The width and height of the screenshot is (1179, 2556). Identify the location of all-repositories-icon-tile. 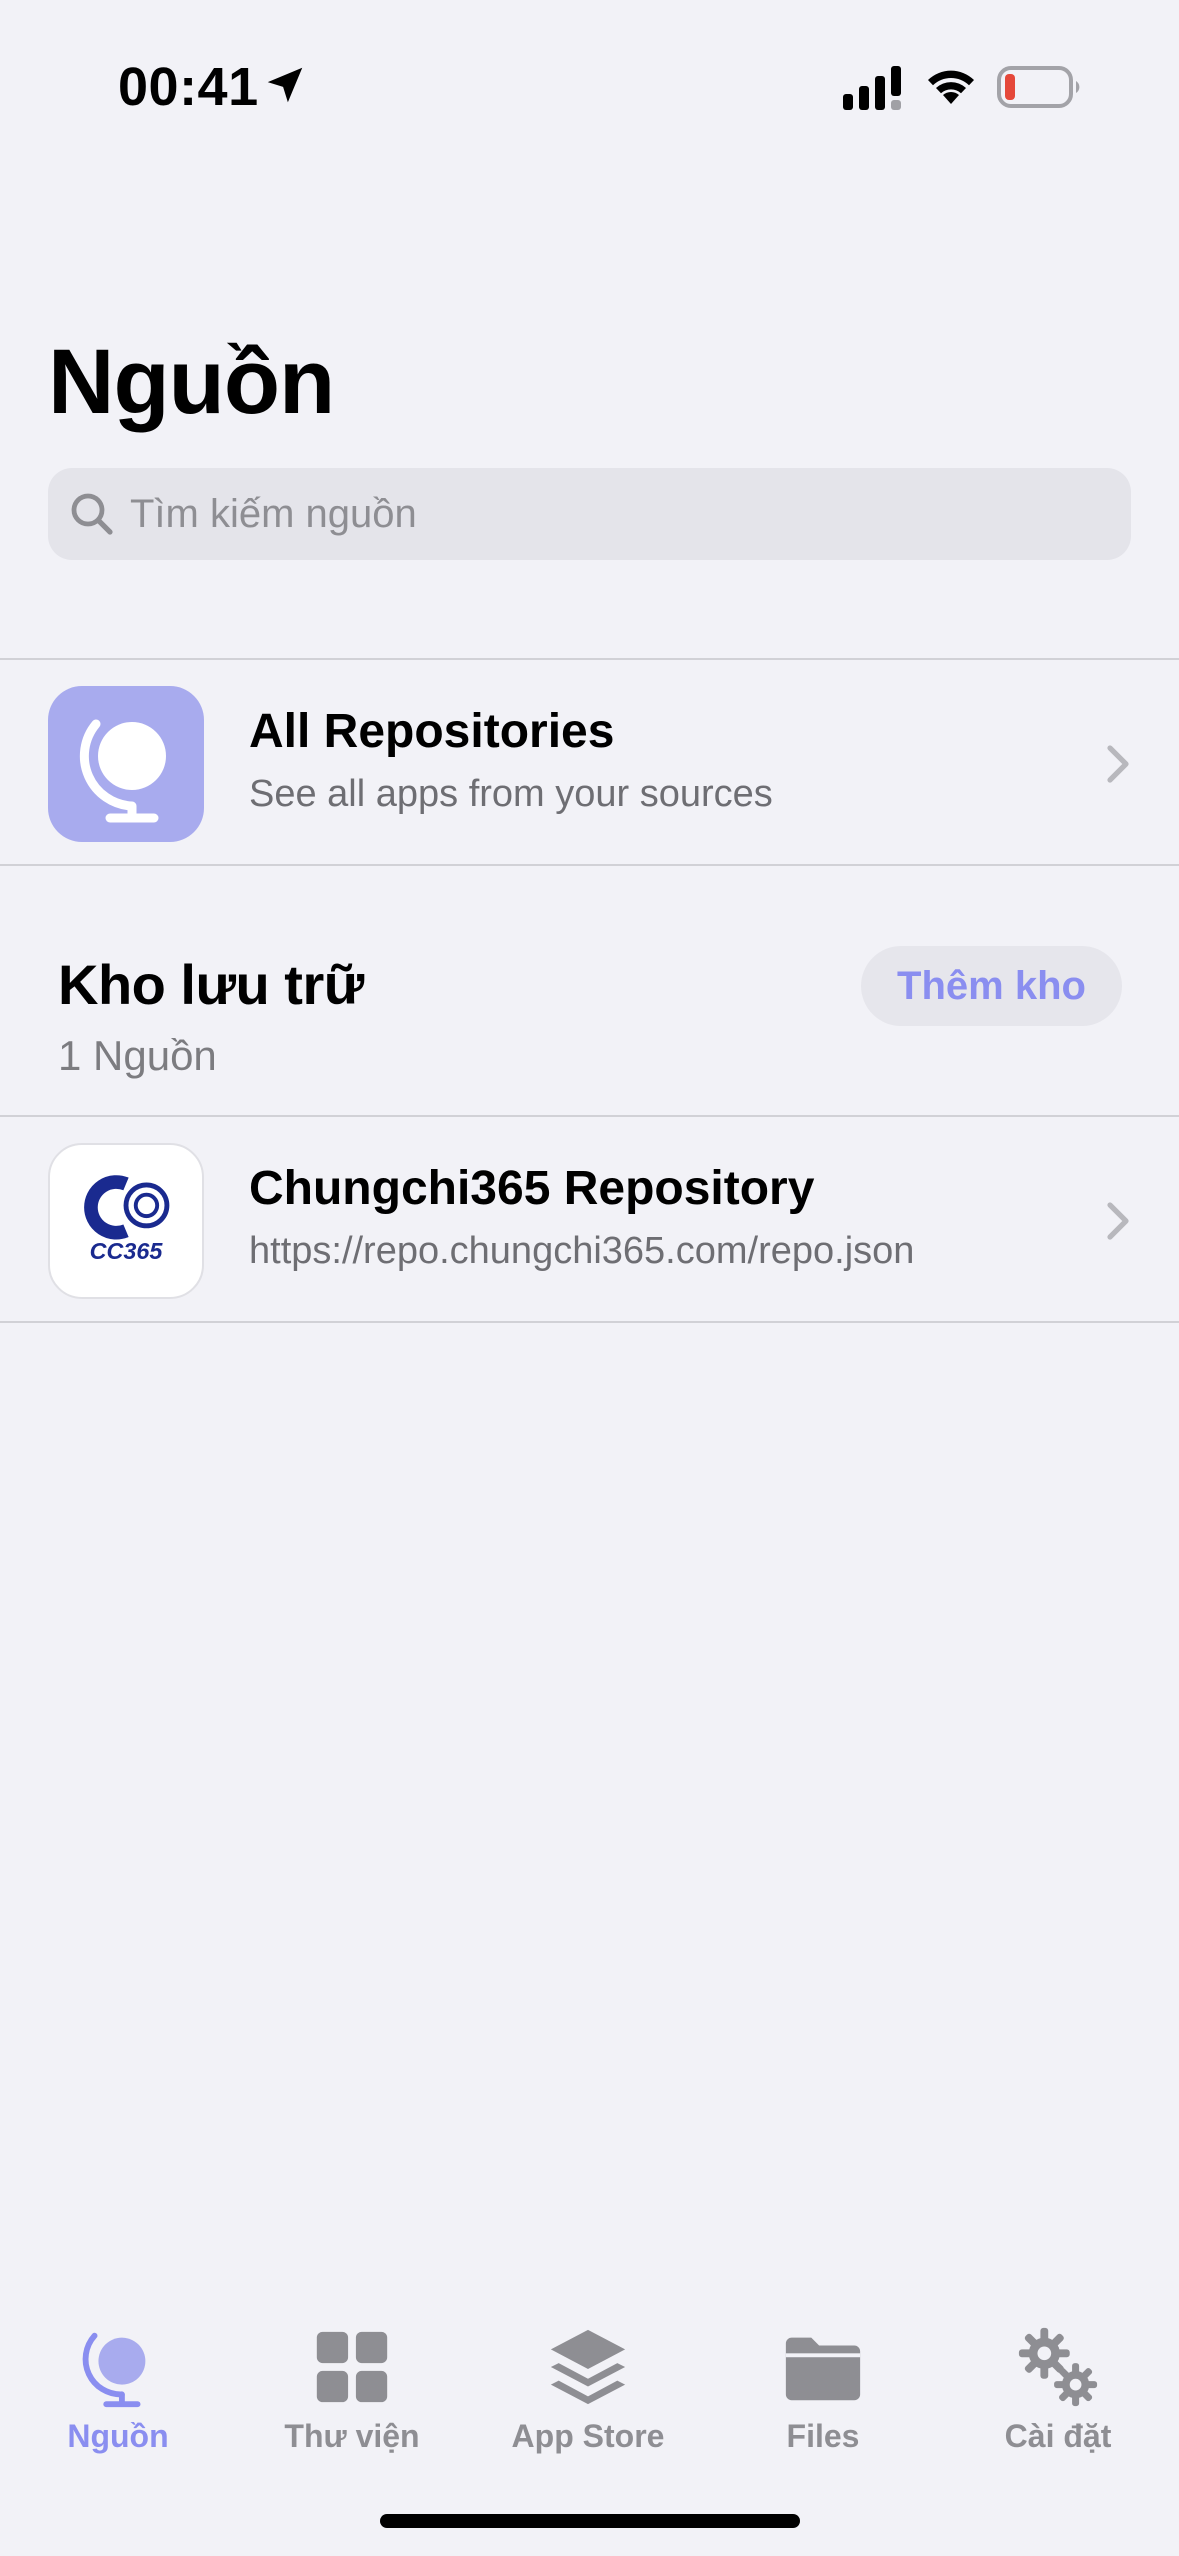
(126, 764).